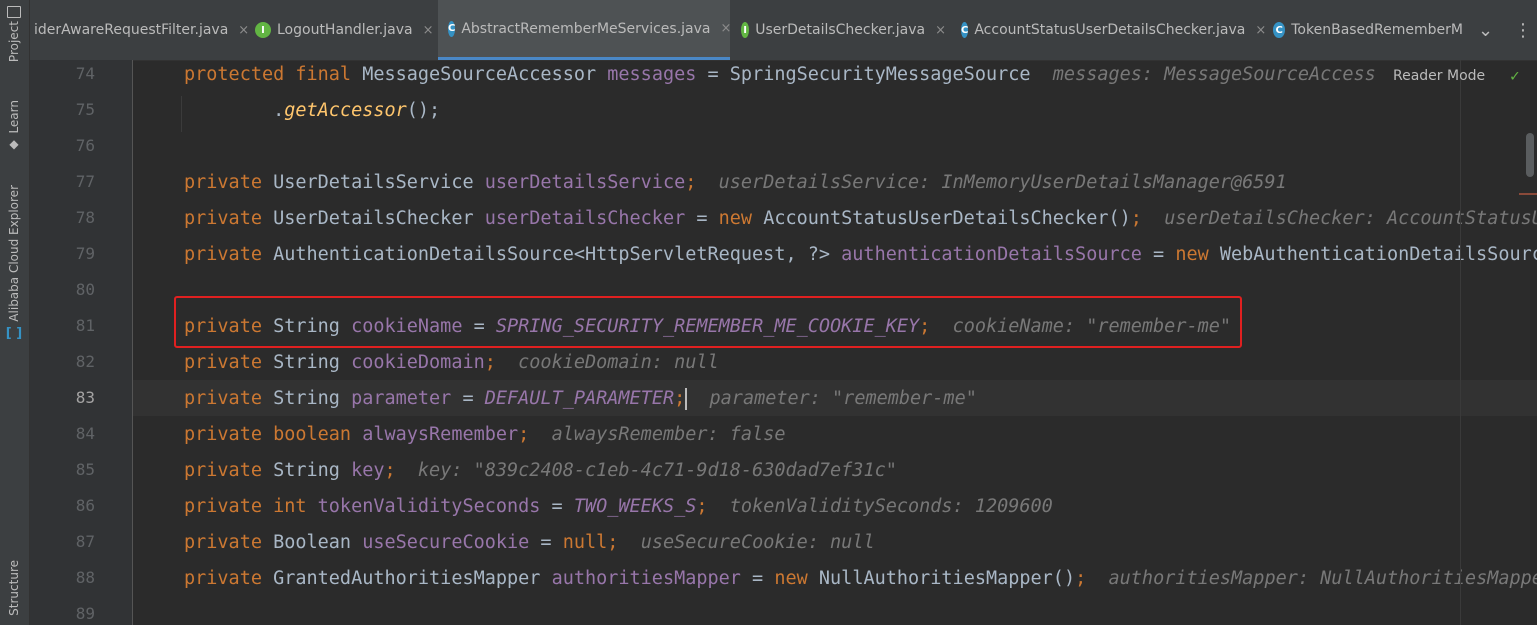  I want to click on learn-tool-tab: Learn ◆, so click(14, 125).